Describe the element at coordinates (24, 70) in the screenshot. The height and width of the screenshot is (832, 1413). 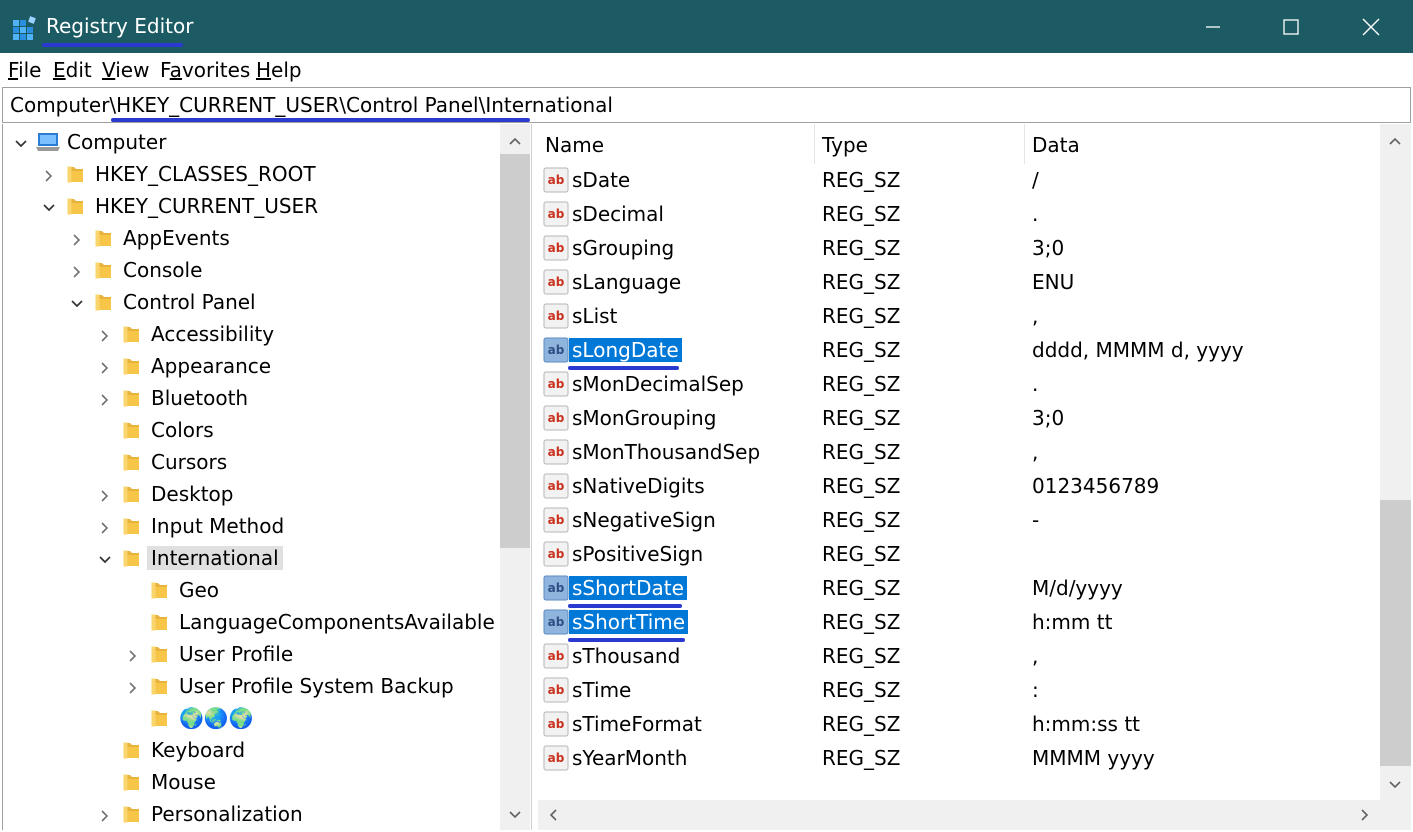
I see `menu-file: File` at that location.